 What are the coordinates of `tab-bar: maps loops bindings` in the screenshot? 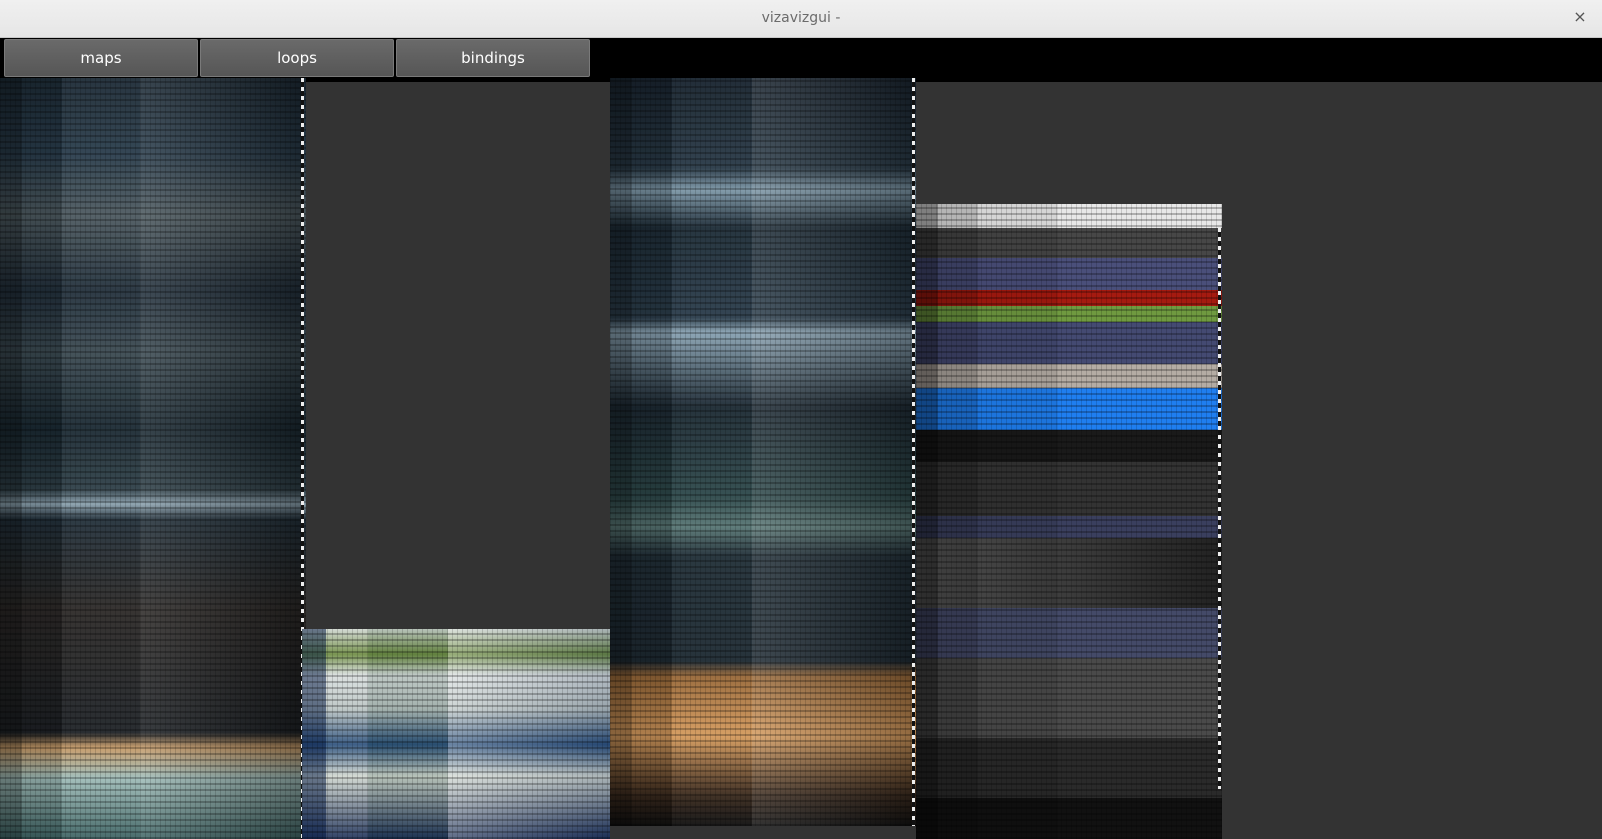 It's located at (298, 58).